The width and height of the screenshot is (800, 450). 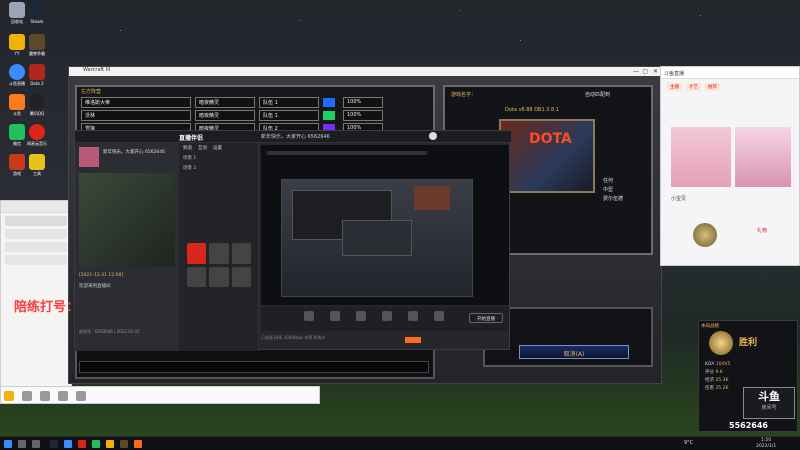 I want to click on steam-taskbar-icon, so click(x=54, y=444).